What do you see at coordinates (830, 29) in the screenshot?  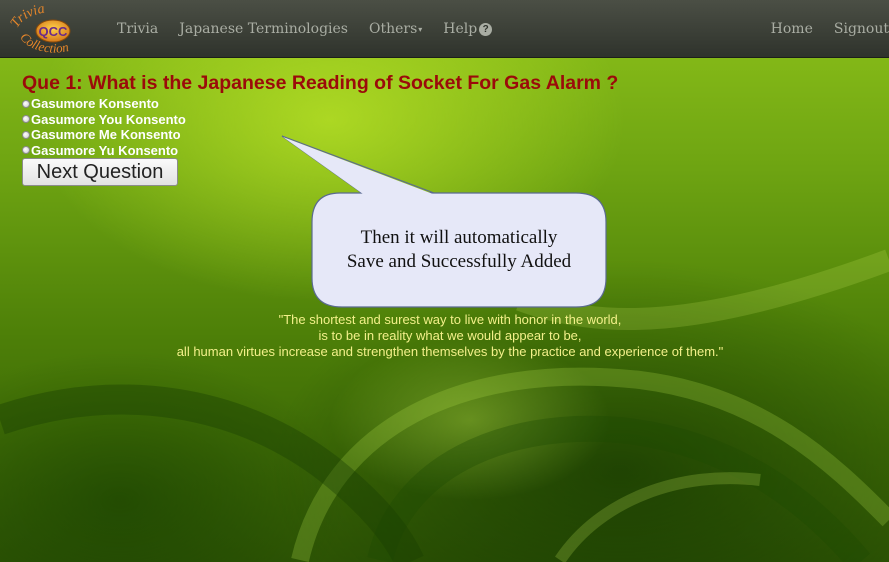 I see `user-nav: Home Signout` at bounding box center [830, 29].